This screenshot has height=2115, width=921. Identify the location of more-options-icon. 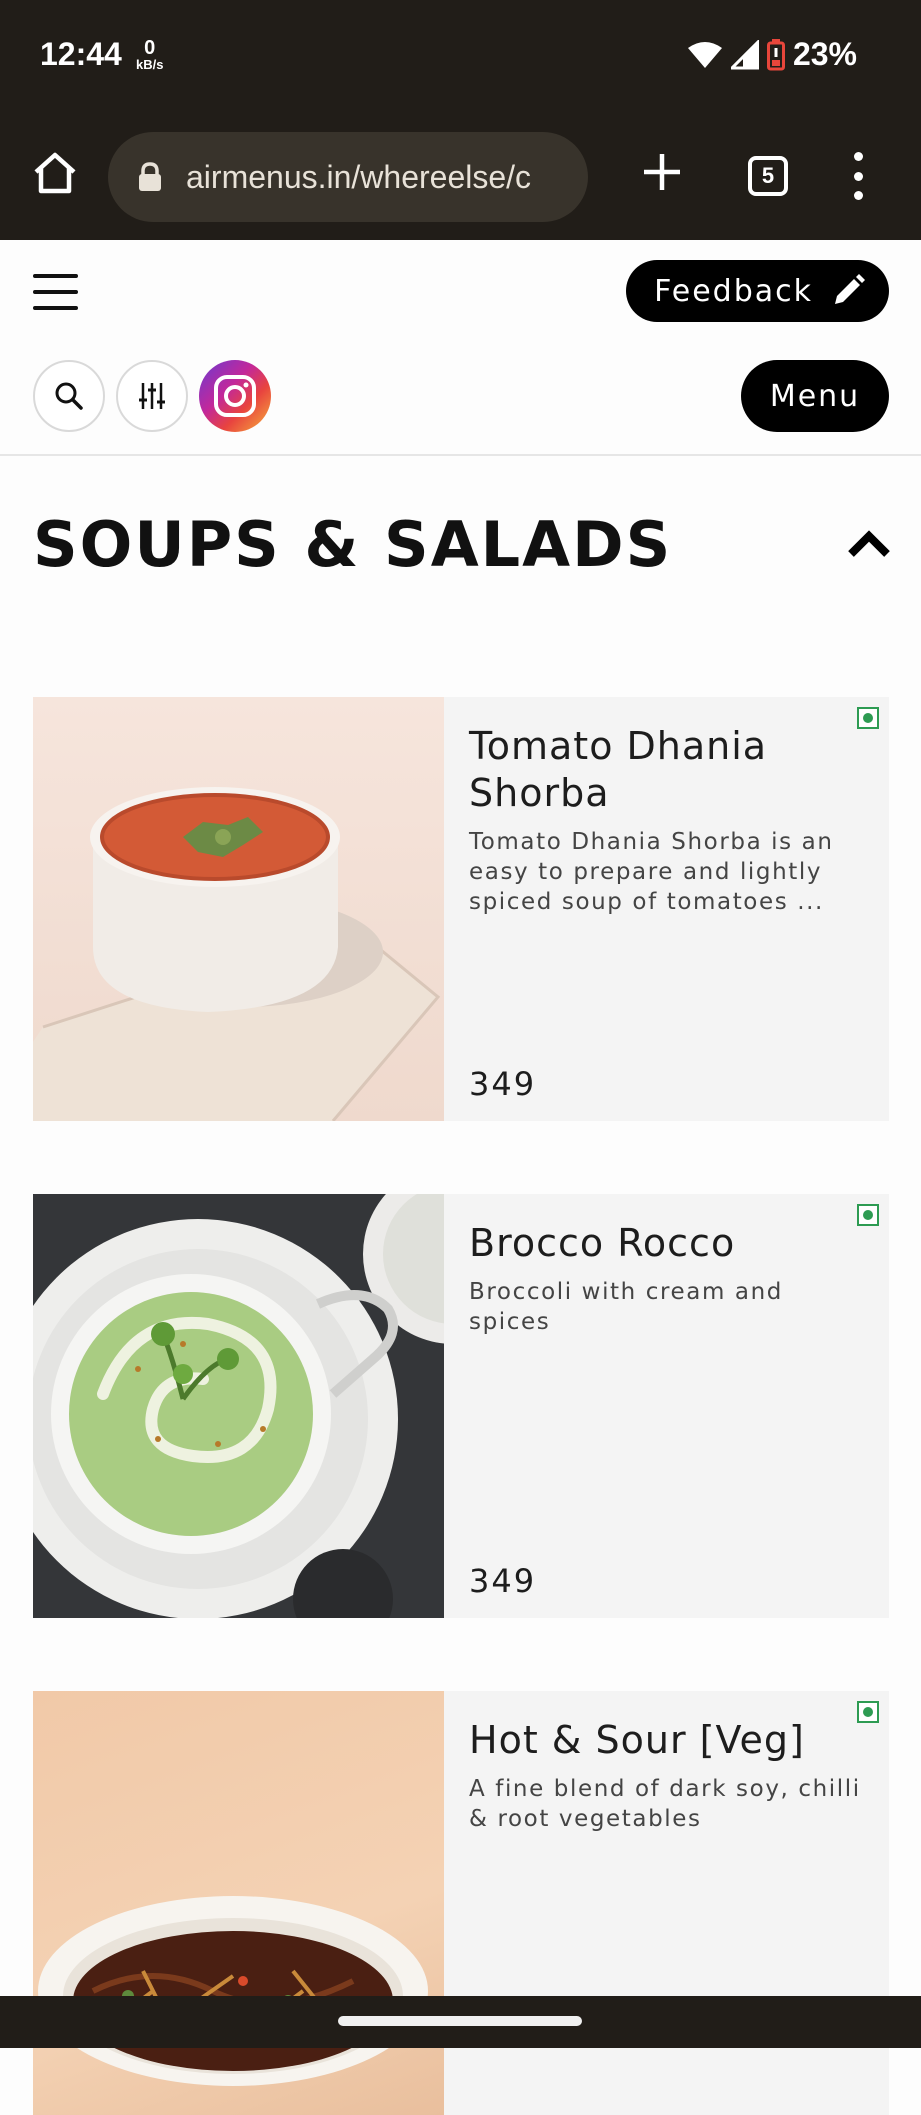
(858, 176).